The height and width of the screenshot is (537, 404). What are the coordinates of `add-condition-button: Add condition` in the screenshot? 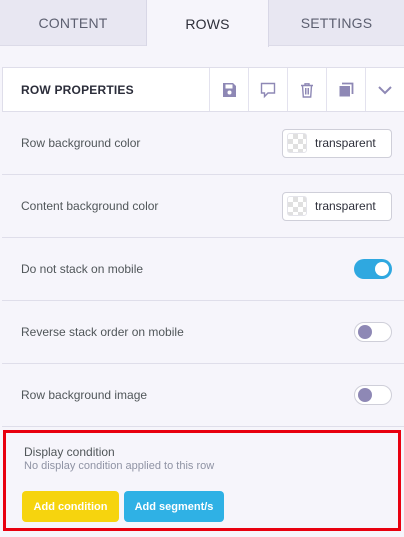 It's located at (70, 506).